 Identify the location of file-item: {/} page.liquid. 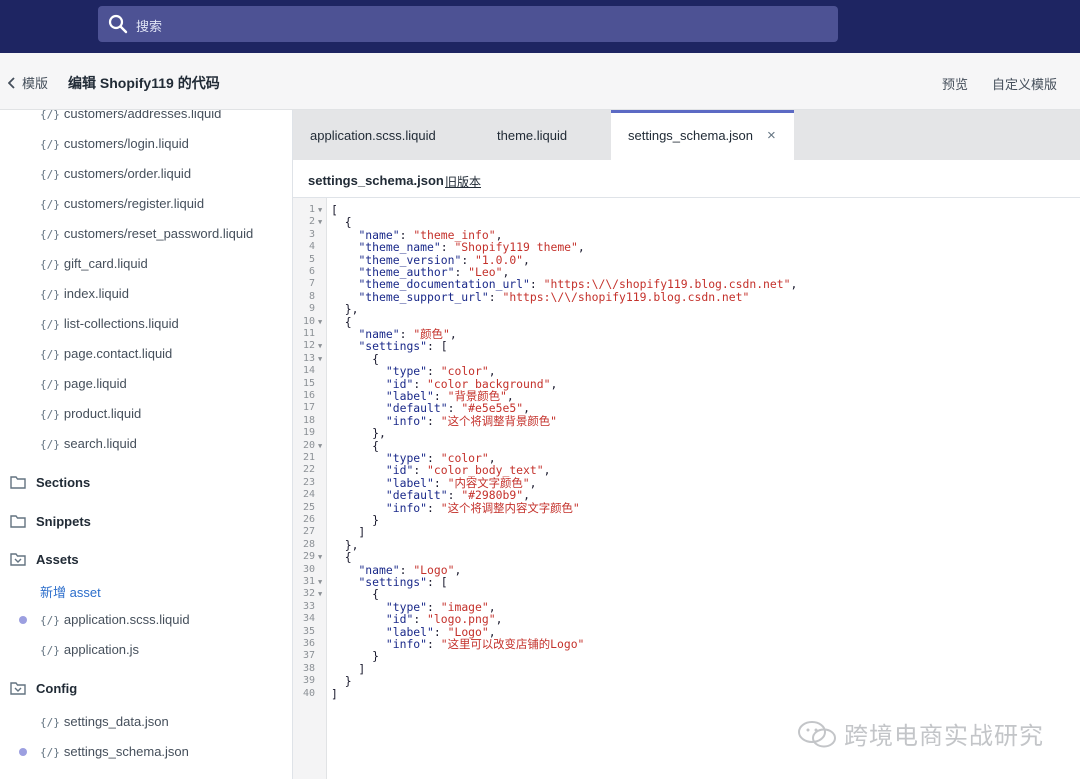
(83, 383).